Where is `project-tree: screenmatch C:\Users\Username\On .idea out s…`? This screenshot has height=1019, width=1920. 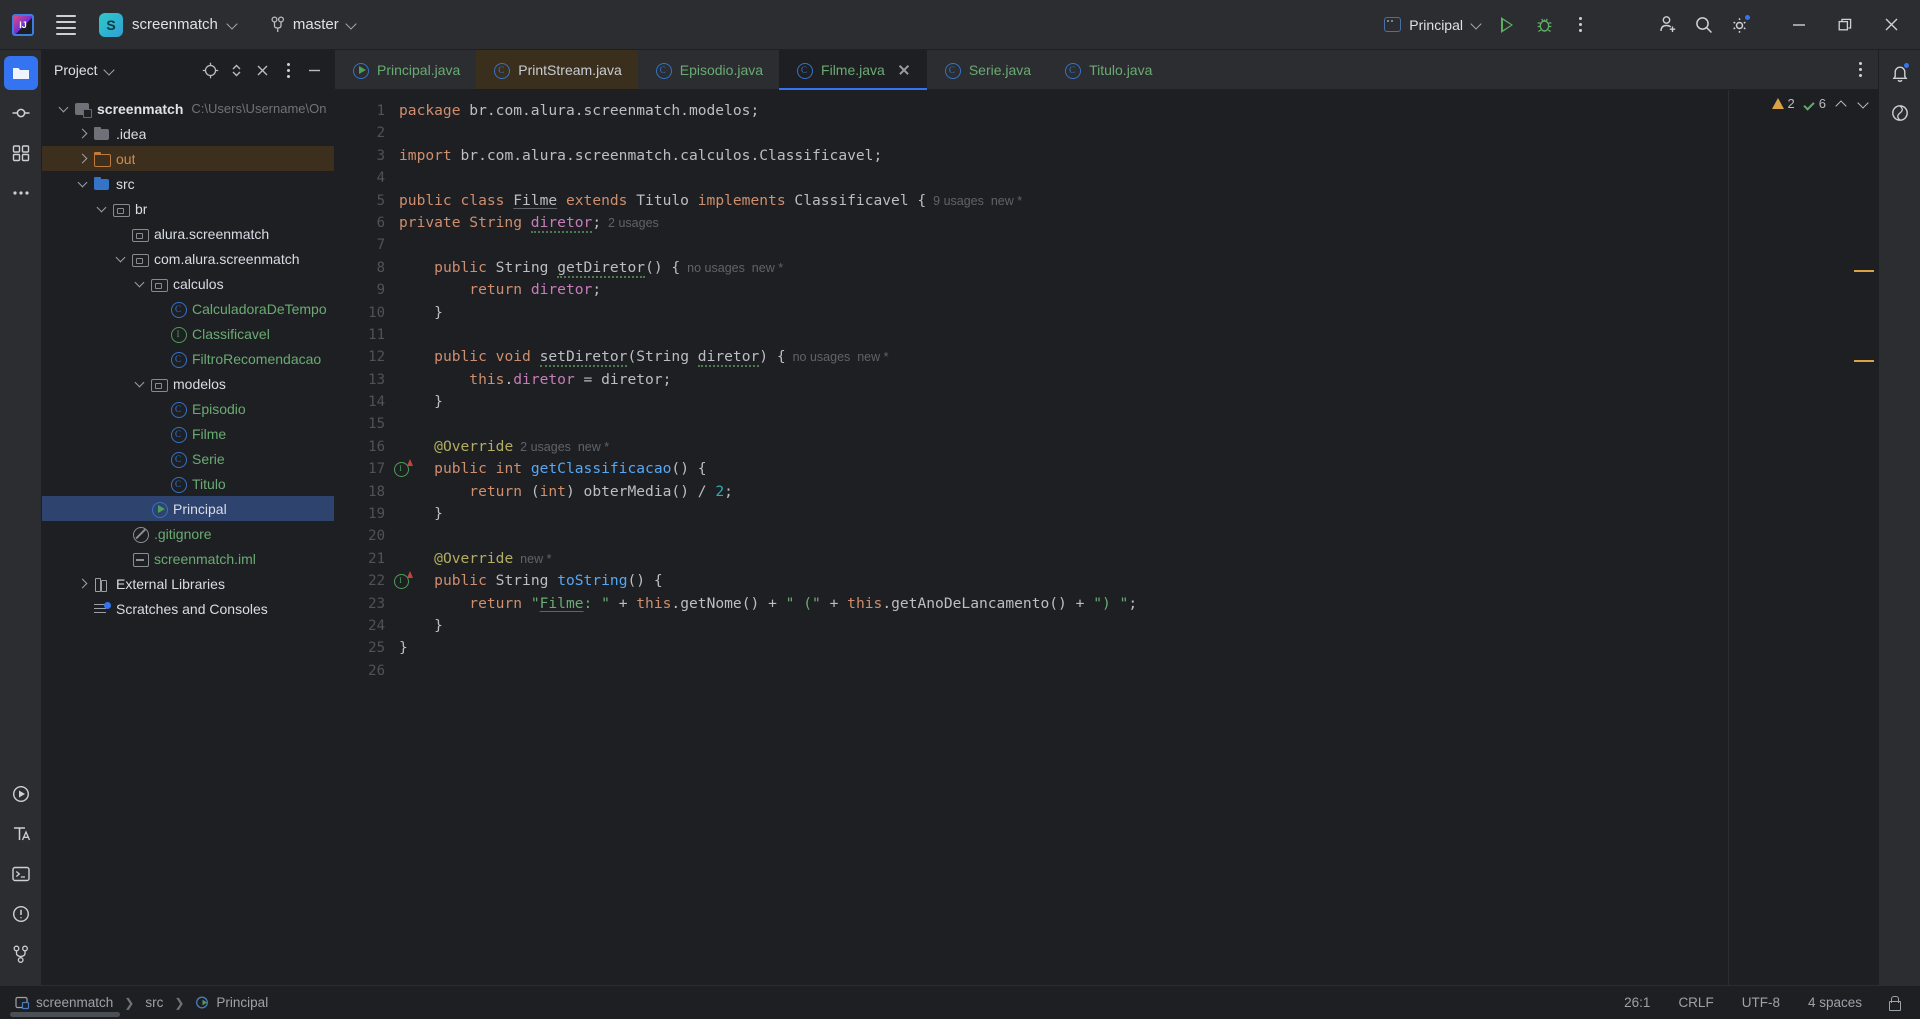
project-tree: screenmatch C:\Users\Username\On .idea out s… is located at coordinates (188, 537).